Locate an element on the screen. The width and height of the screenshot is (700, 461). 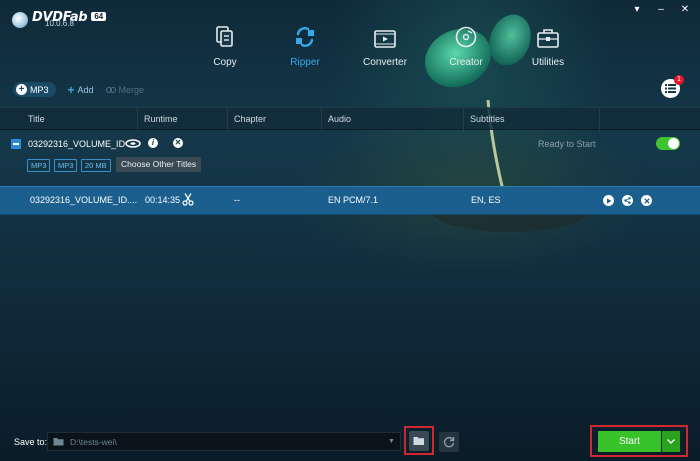
column-title: Title is located at coordinates (80, 119).